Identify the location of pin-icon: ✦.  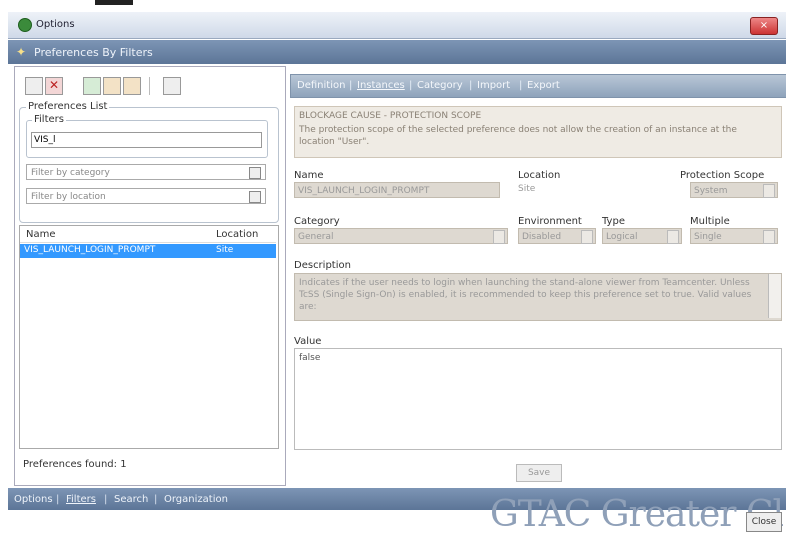
(21, 52).